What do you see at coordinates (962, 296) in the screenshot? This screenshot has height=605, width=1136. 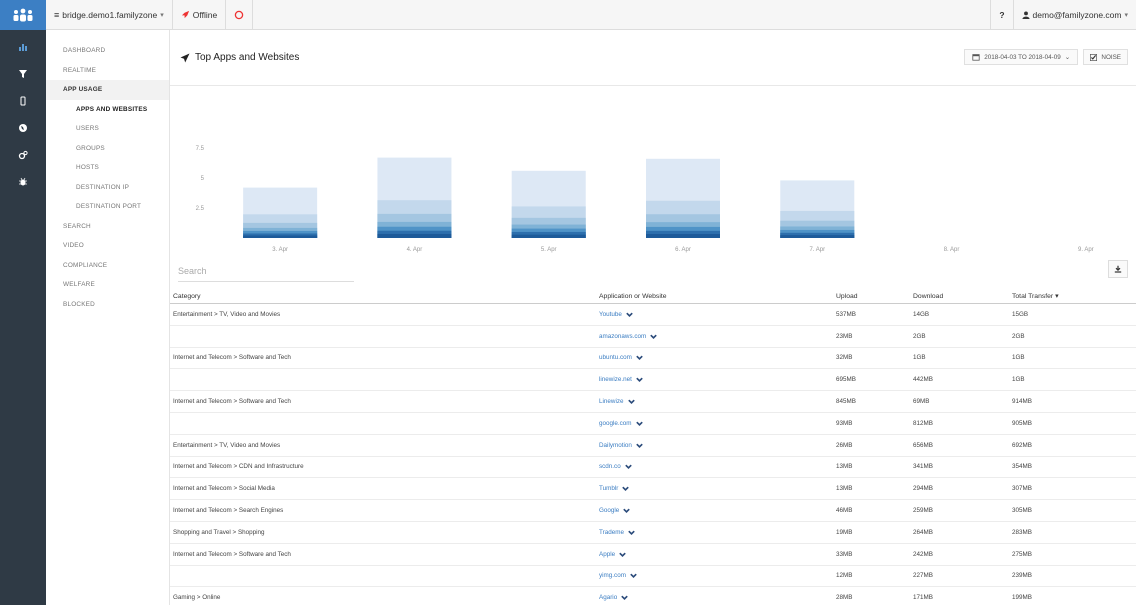 I see `header-download: Download` at bounding box center [962, 296].